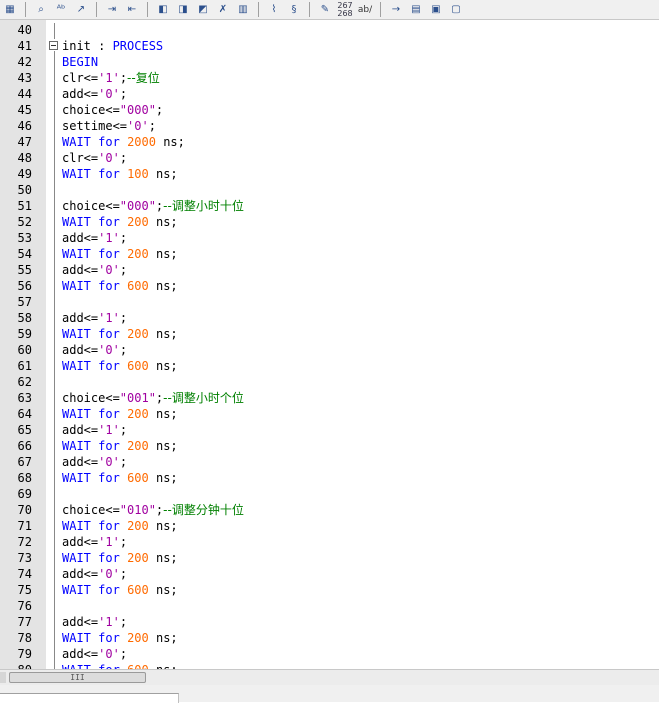 This screenshot has height=703, width=659. Describe the element at coordinates (223, 9) in the screenshot. I see `bookmark-clear-icon: ✗` at that location.